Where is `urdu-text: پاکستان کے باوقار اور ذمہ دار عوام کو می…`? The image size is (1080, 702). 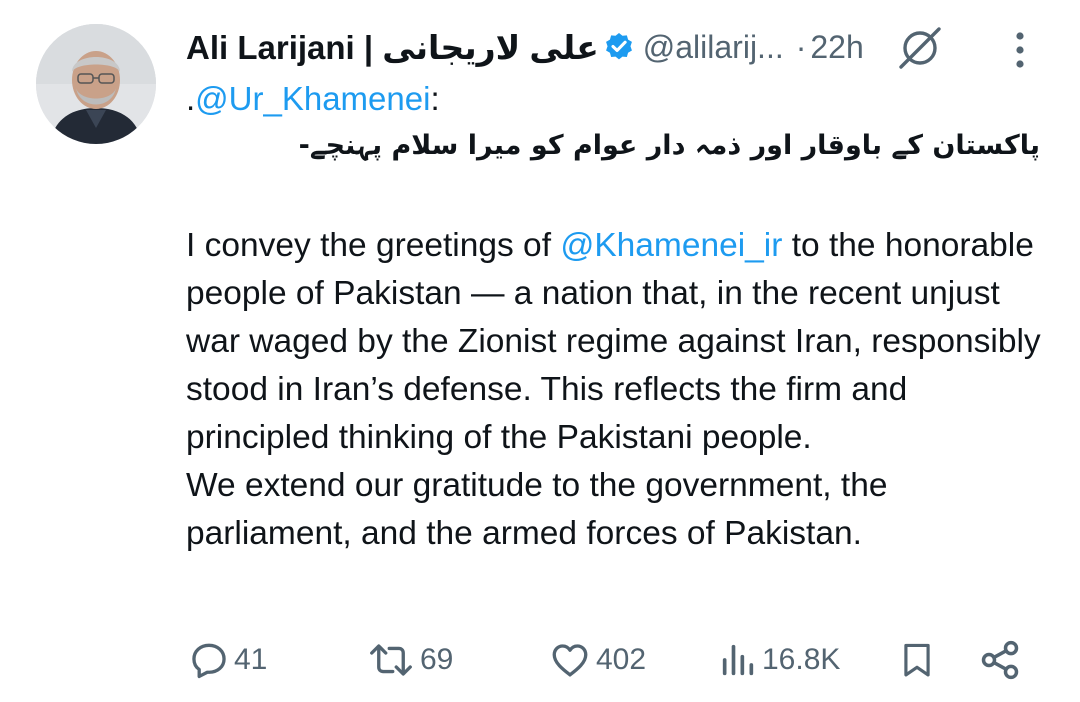 urdu-text: پاکستان کے باوقار اور ذمہ دار عوام کو می… is located at coordinates (669, 145).